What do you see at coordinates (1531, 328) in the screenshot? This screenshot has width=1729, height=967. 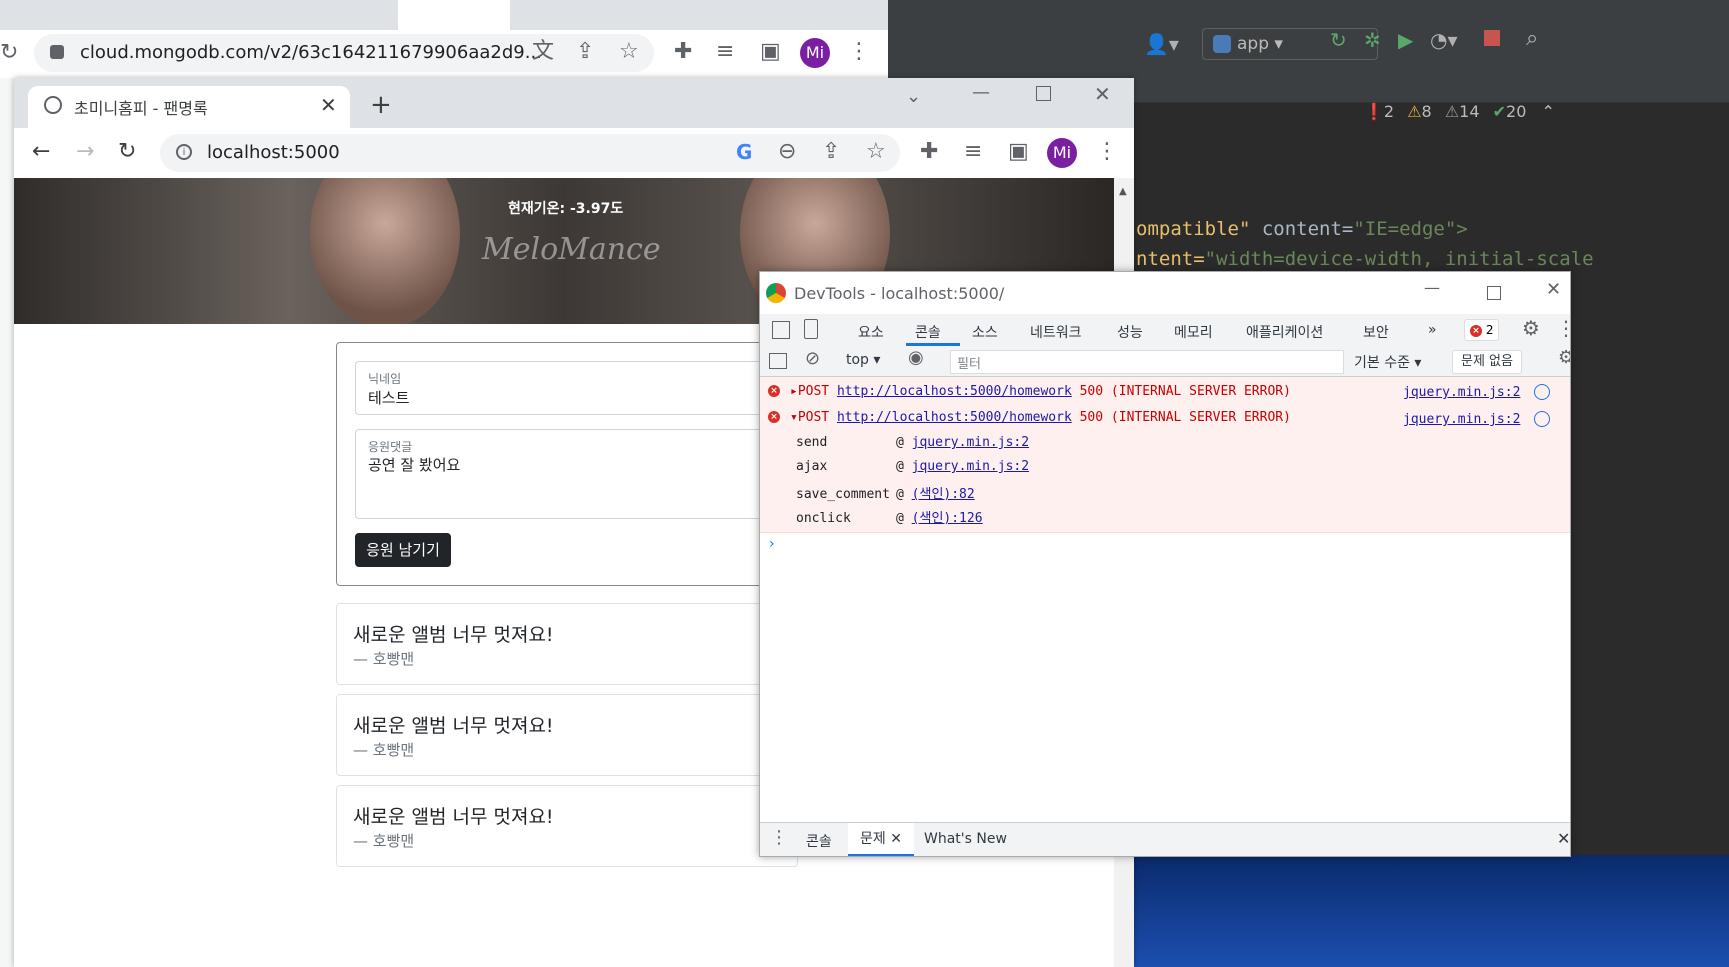 I see `gear-icon: ⚙` at bounding box center [1531, 328].